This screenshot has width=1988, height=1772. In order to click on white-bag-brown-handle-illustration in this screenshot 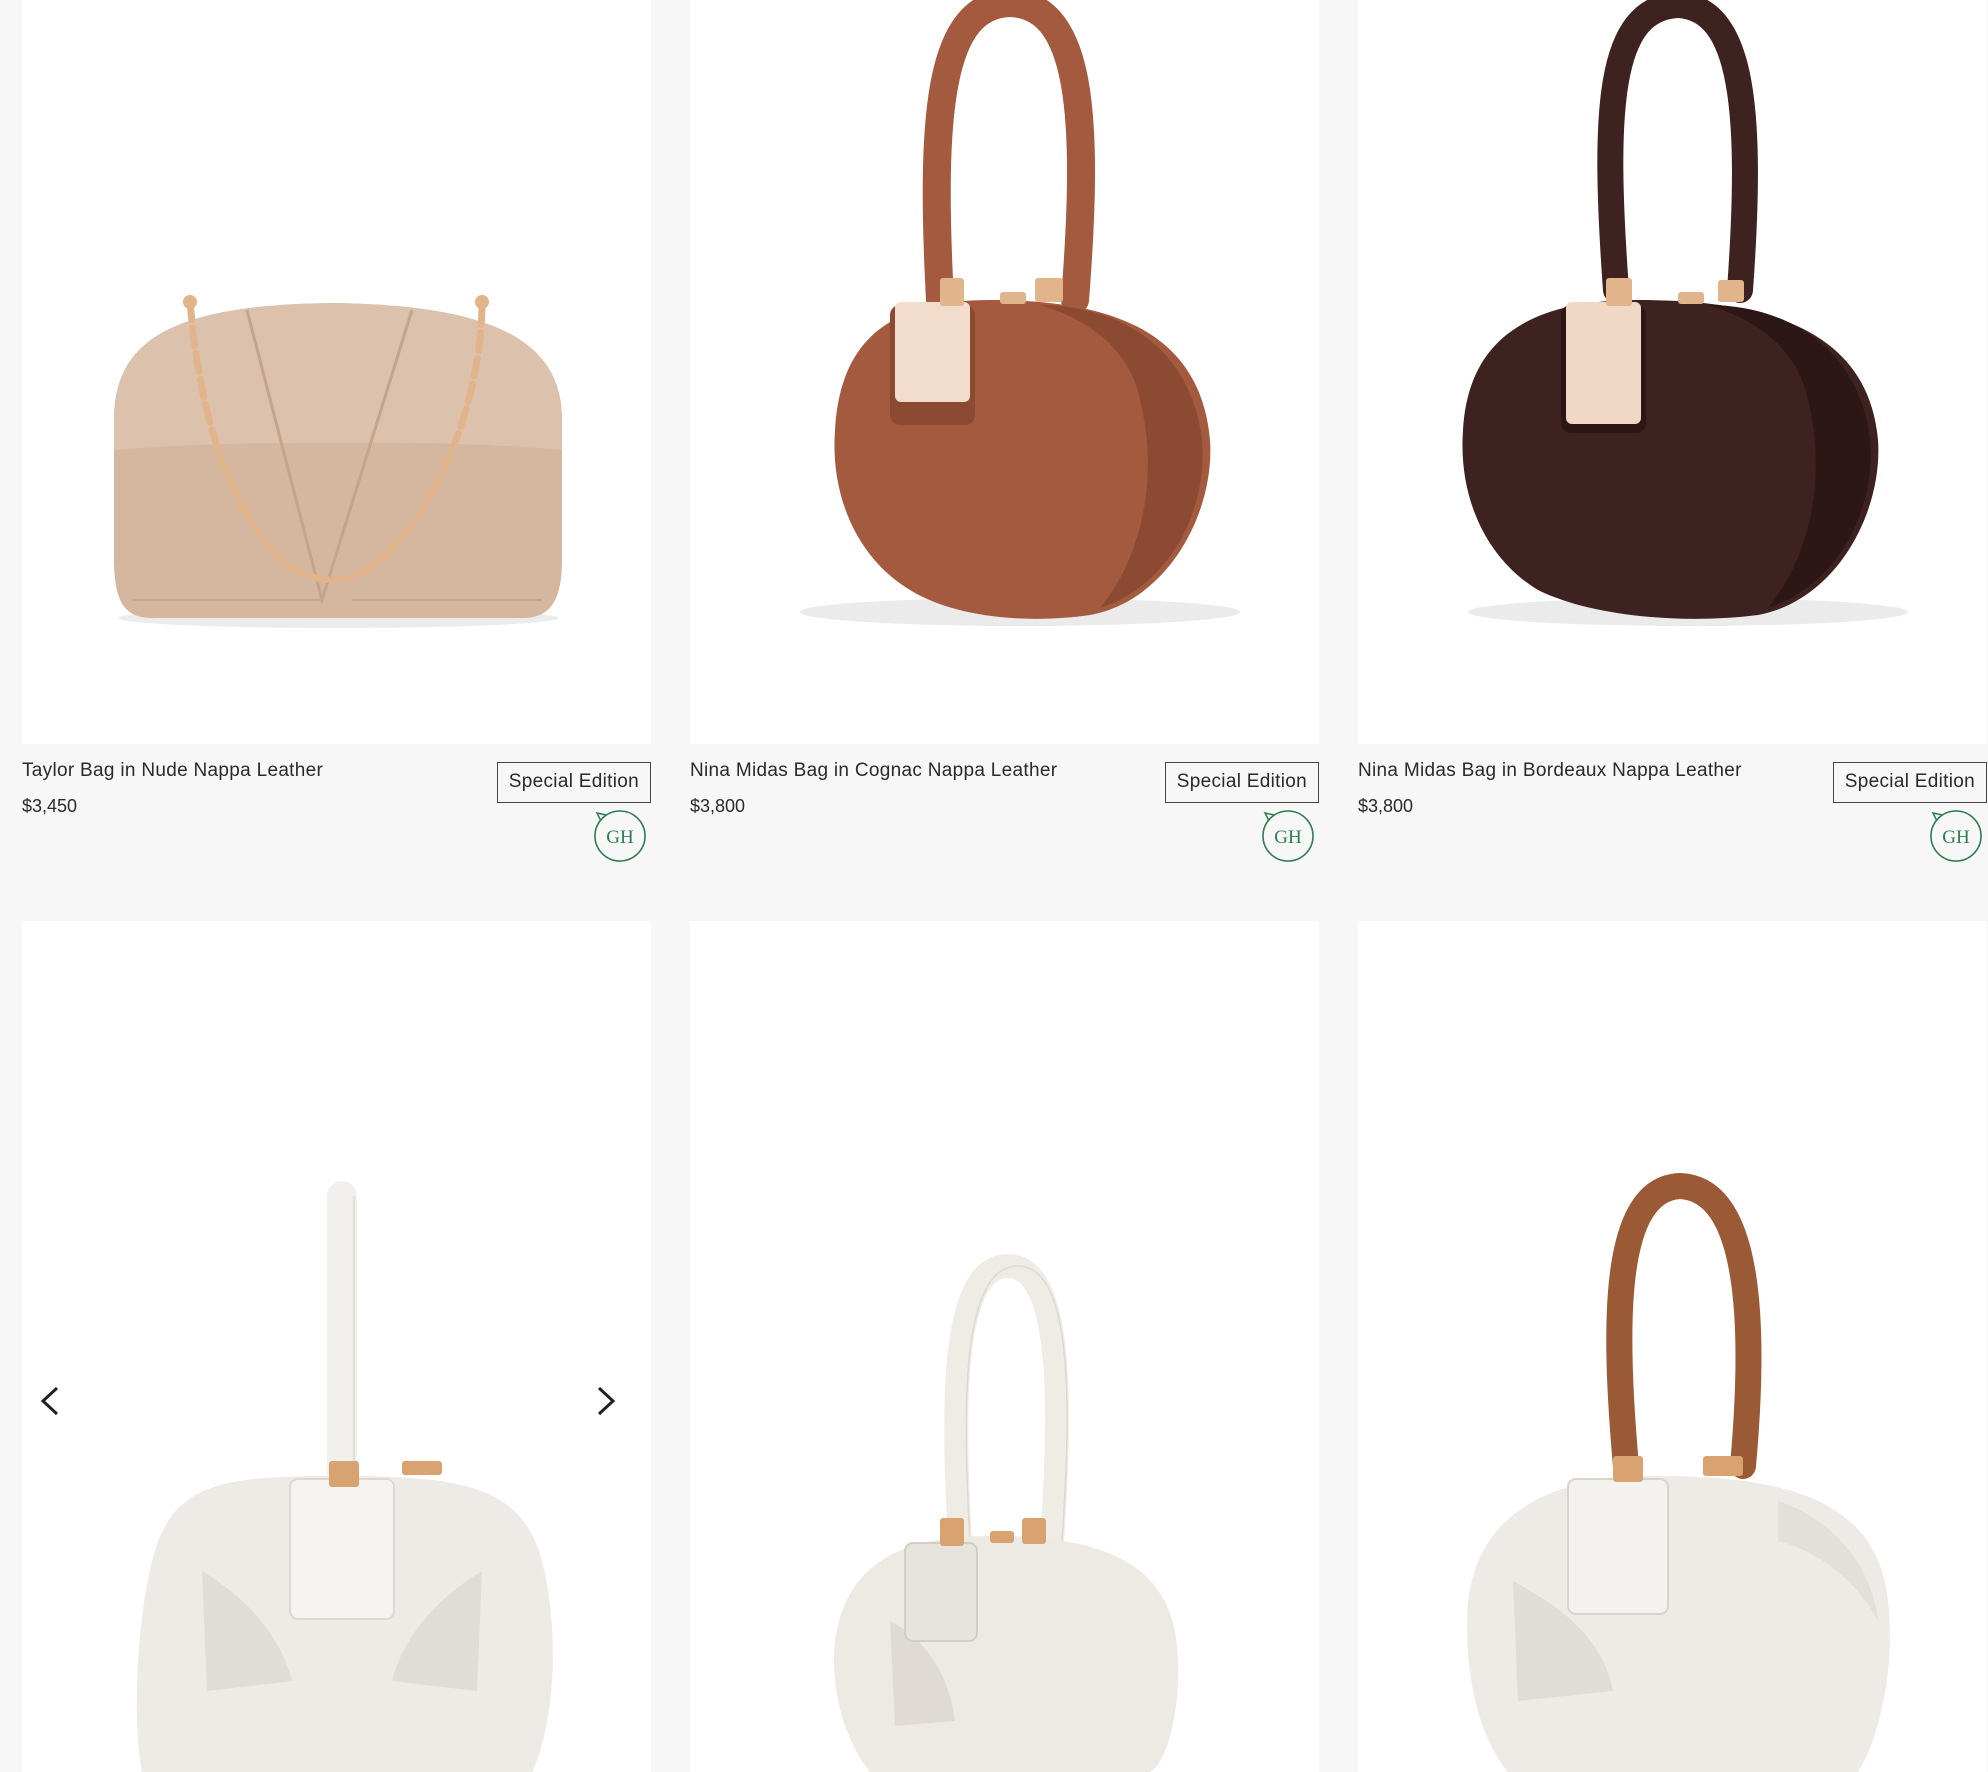, I will do `click(1678, 1472)`.